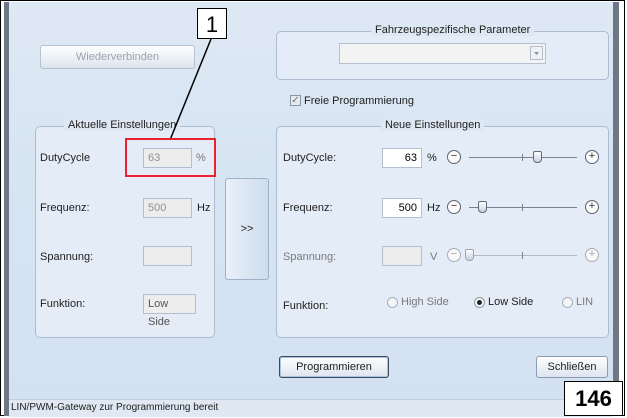 This screenshot has width=627, height=418. Describe the element at coordinates (593, 398) in the screenshot. I see `page-number: 146` at that location.